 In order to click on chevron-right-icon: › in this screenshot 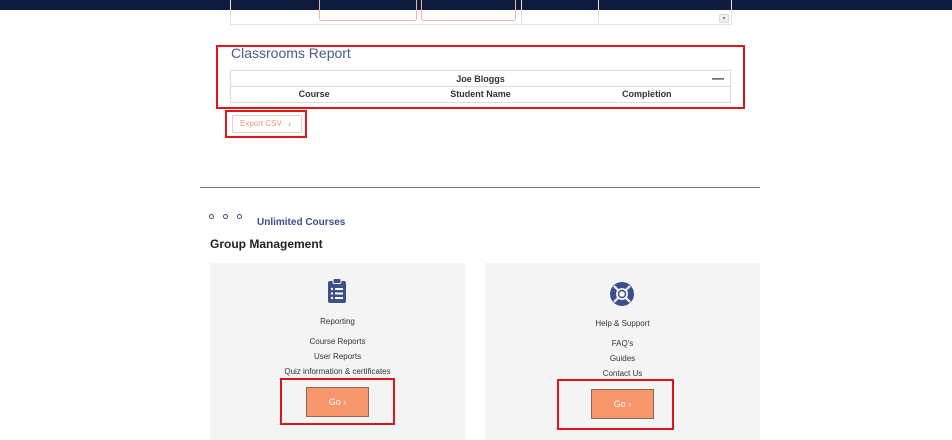, I will do `click(289, 124)`.